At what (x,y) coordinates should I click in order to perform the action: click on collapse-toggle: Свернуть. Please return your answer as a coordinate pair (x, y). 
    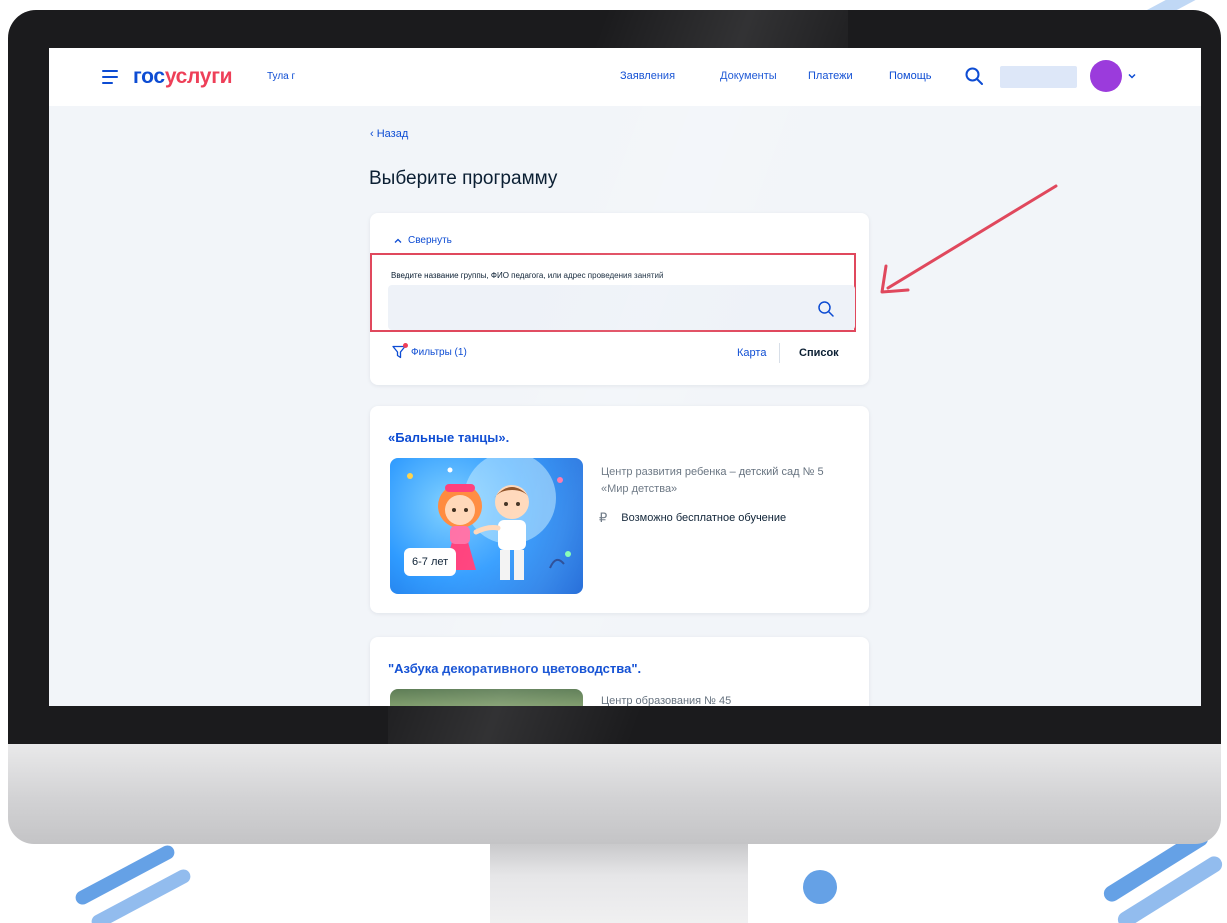
    Looking at the image, I should click on (423, 240).